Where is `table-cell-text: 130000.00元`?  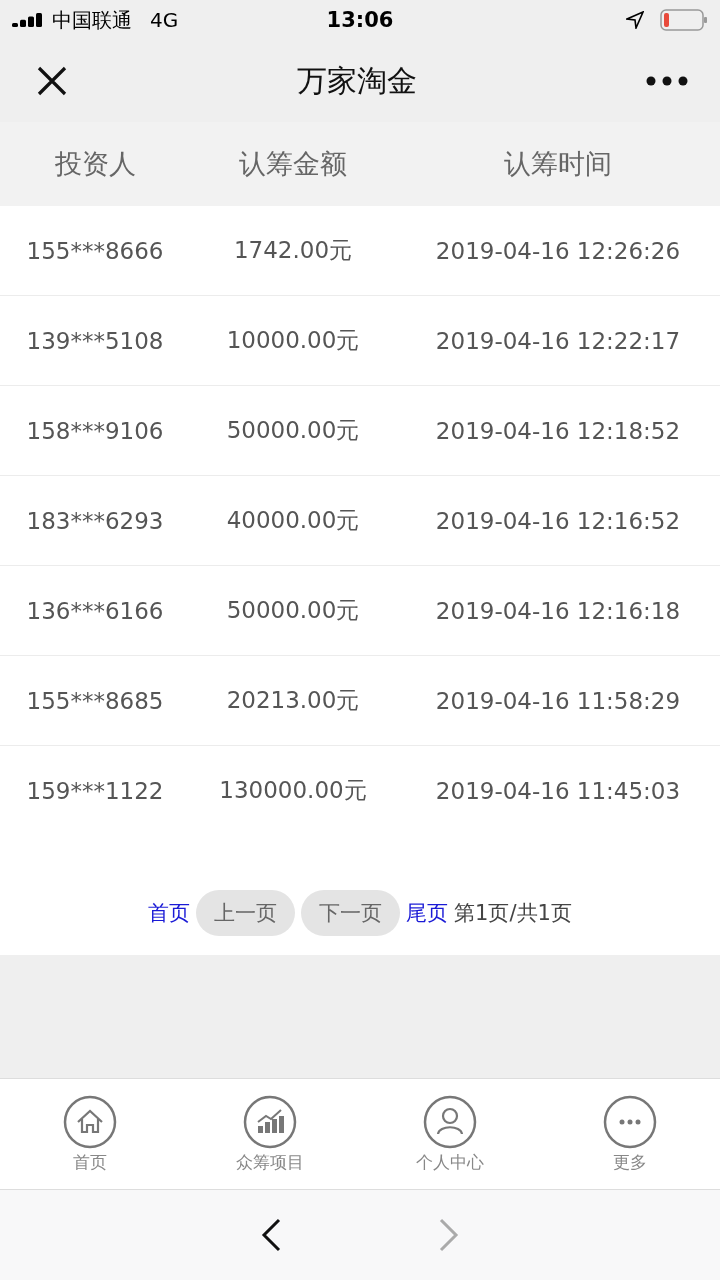
table-cell-text: 130000.00元 is located at coordinates (293, 790).